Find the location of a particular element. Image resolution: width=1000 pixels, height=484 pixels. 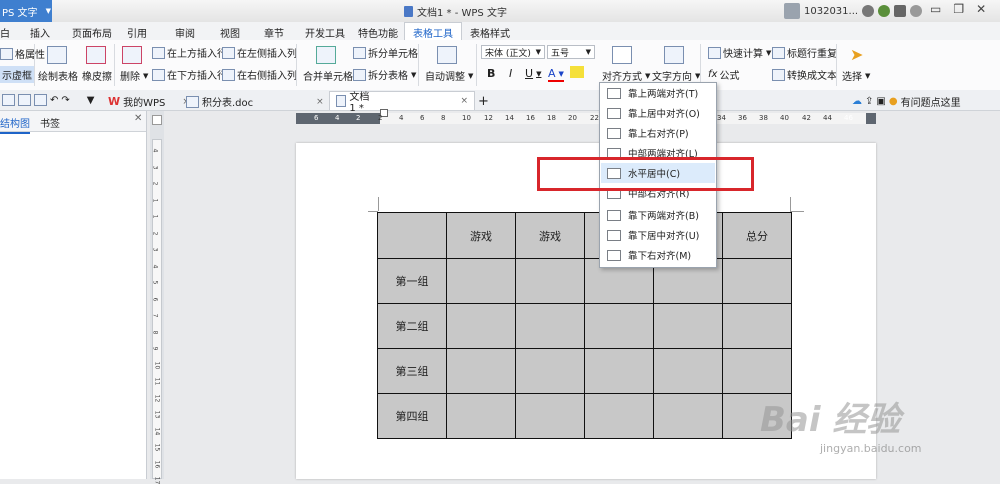

bold-button: B is located at coordinates (491, 73).